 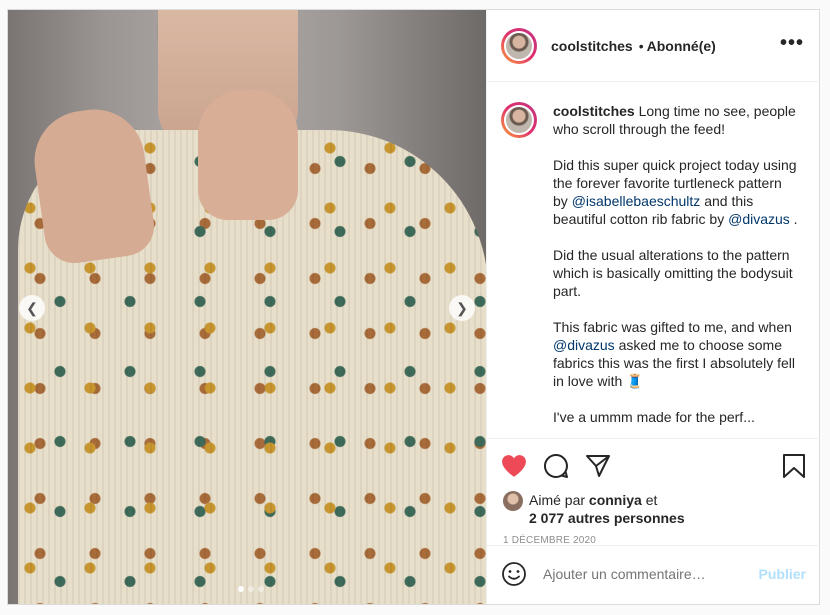 I want to click on chevron-left-icon: ❮, so click(x=32, y=307).